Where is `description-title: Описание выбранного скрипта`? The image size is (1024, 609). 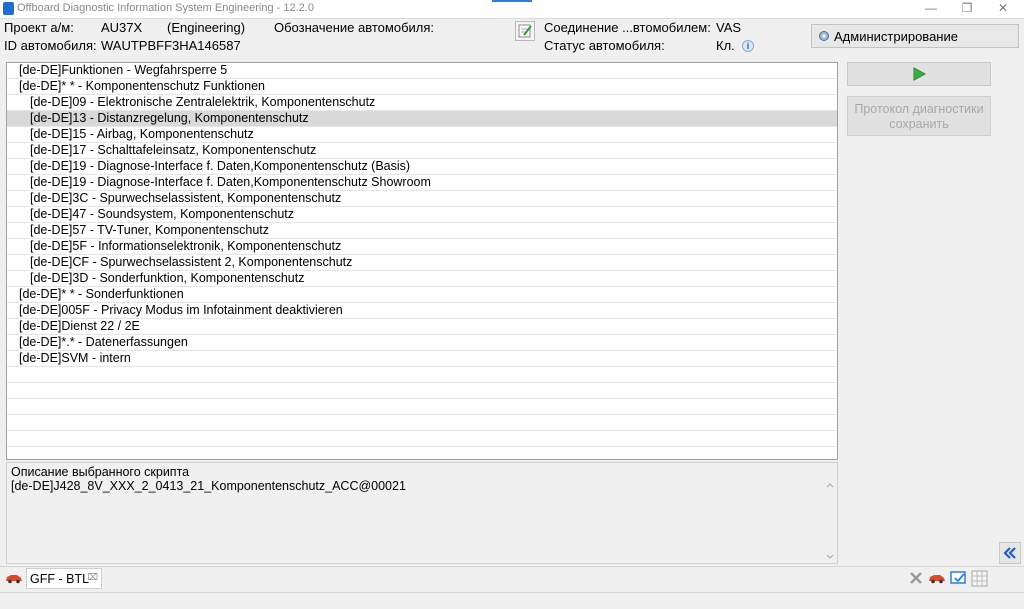 description-title: Описание выбранного скрипта is located at coordinates (100, 472).